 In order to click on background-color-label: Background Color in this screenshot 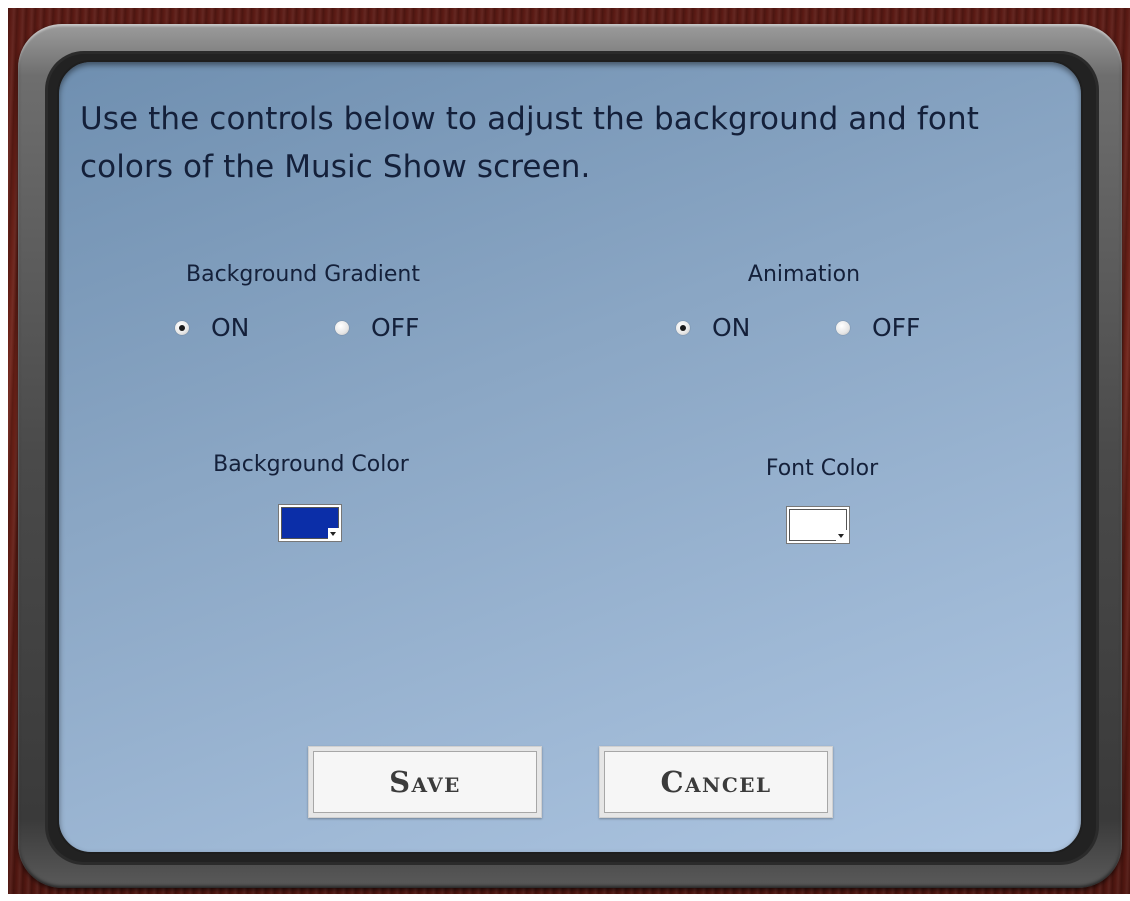, I will do `click(311, 464)`.